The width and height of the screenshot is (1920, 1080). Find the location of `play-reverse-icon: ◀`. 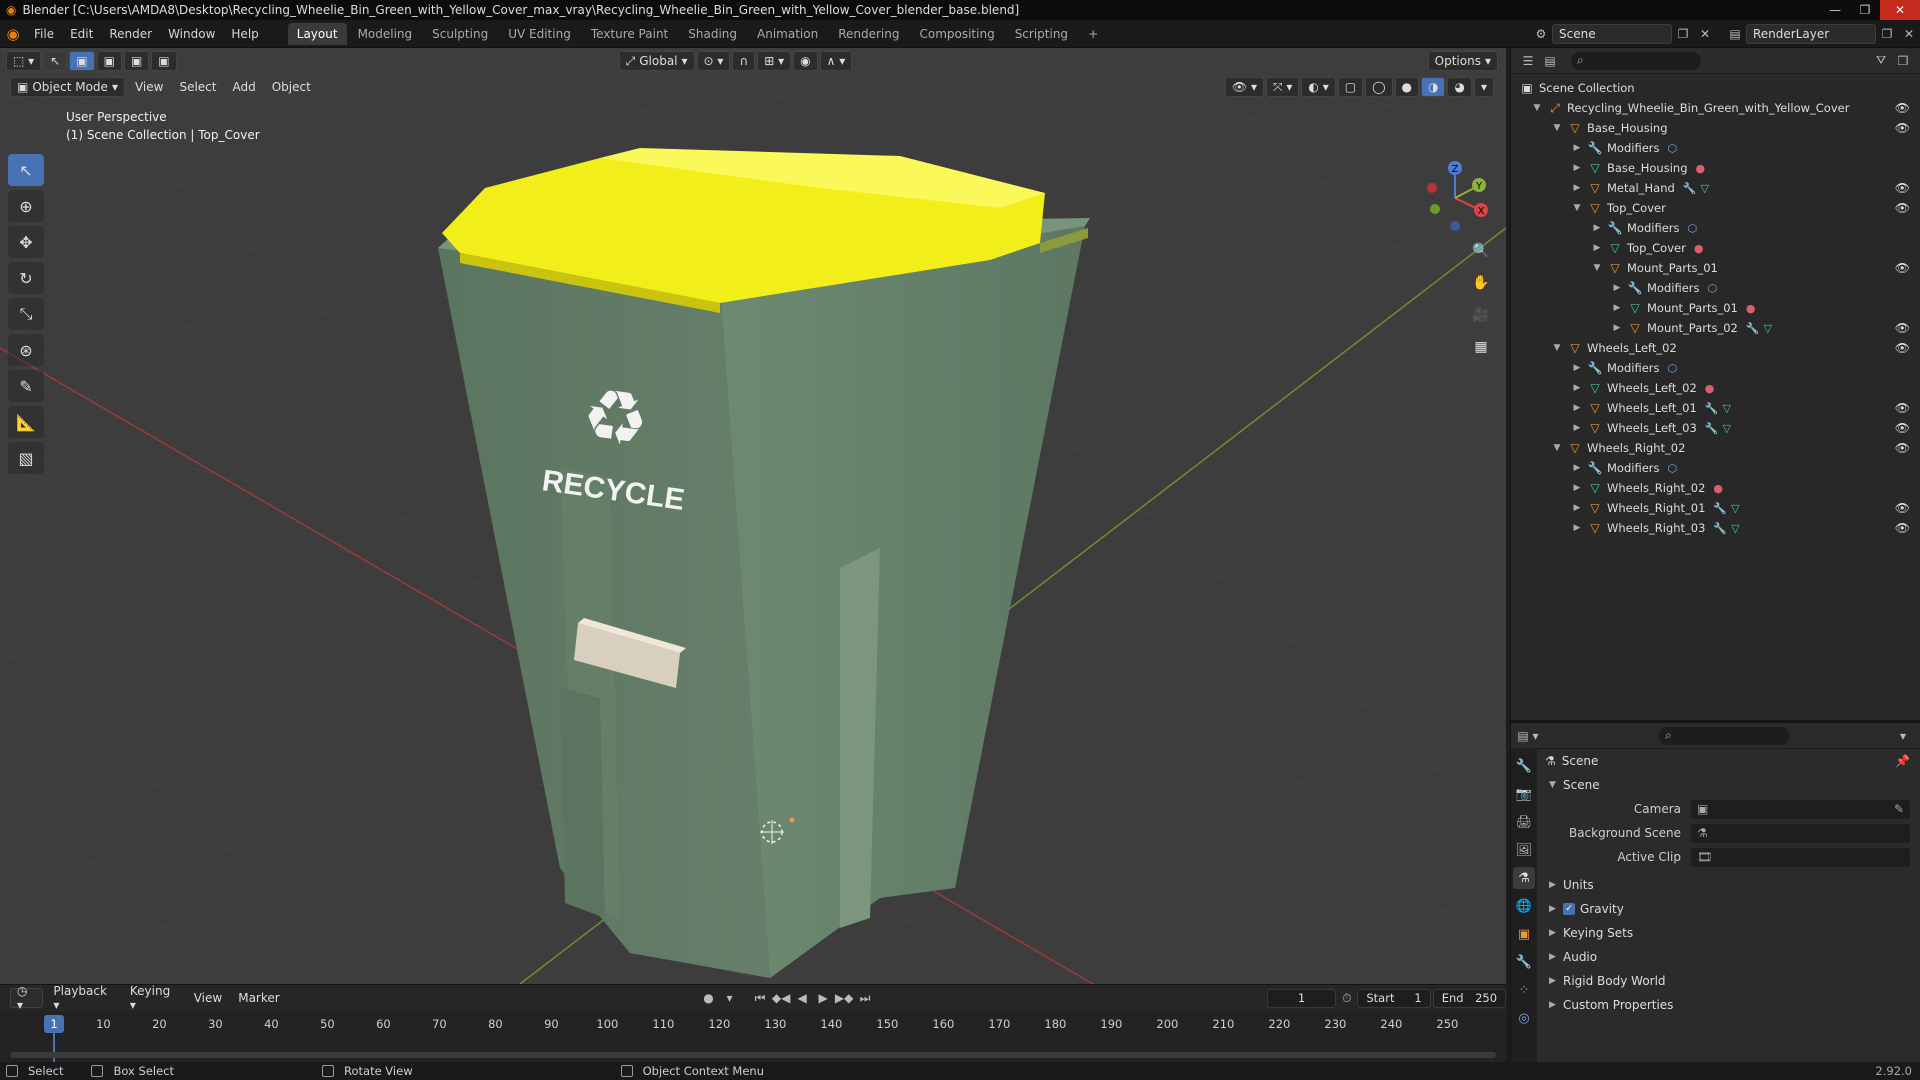

play-reverse-icon: ◀ is located at coordinates (802, 998).